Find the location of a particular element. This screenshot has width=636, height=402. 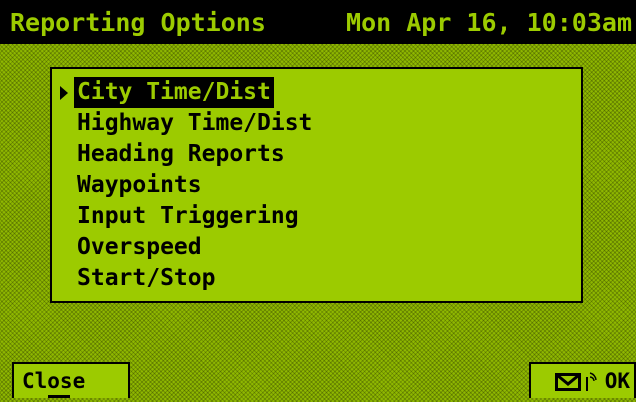

ok-softkey: OK is located at coordinates (582, 380).